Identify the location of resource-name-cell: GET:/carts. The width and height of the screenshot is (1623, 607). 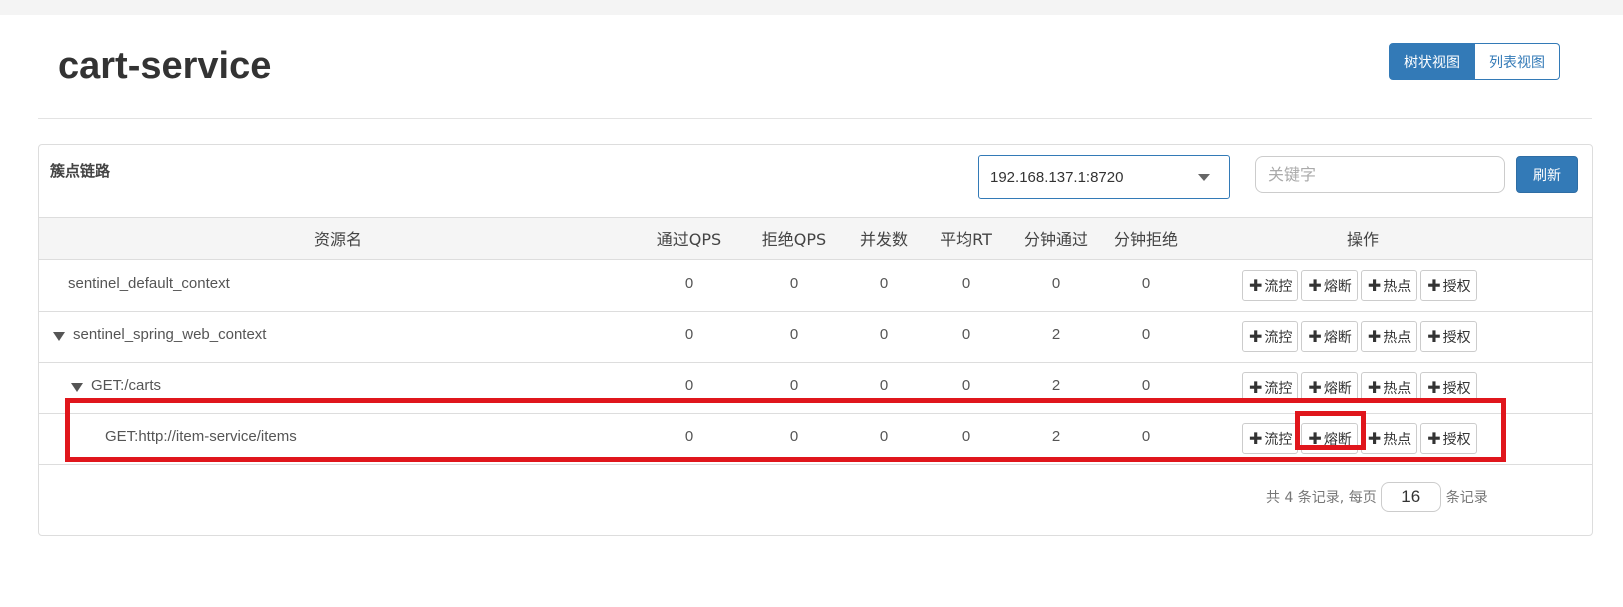
(116, 385).